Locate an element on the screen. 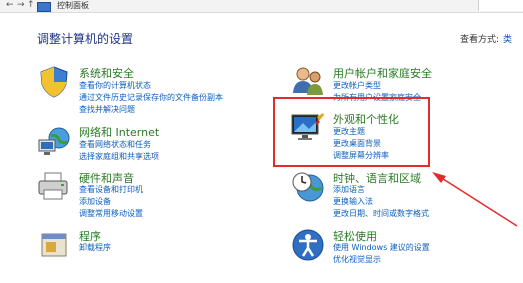  category-title: 用户帐户和家庭安全 is located at coordinates (382, 73).